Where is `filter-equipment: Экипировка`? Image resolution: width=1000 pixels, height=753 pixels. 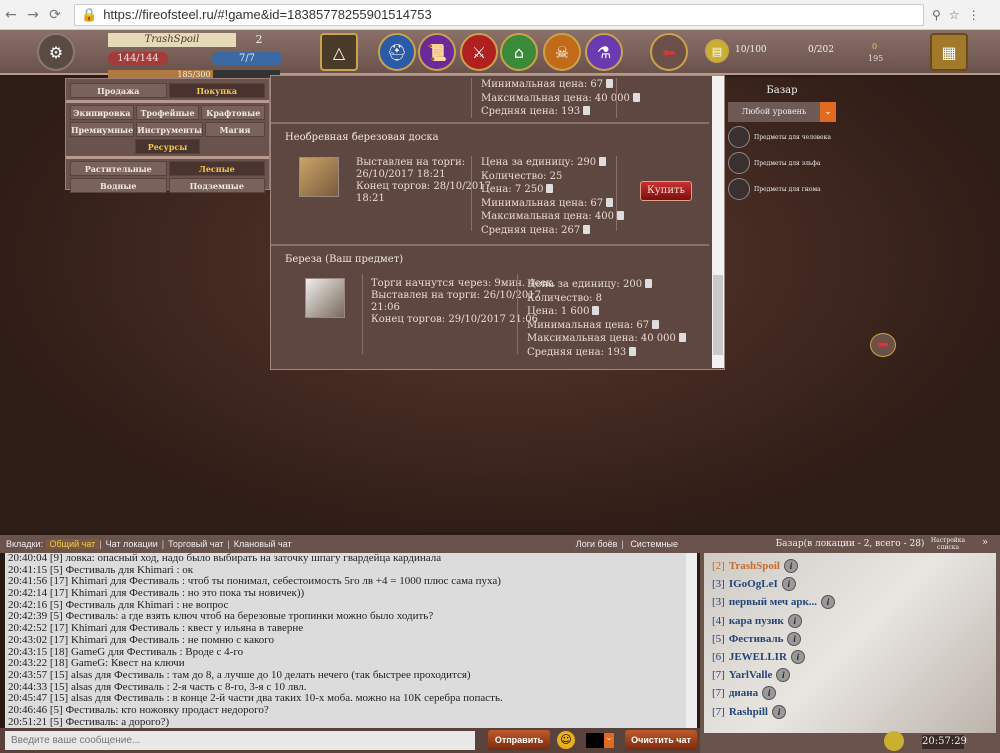
filter-equipment: Экипировка is located at coordinates (102, 112).